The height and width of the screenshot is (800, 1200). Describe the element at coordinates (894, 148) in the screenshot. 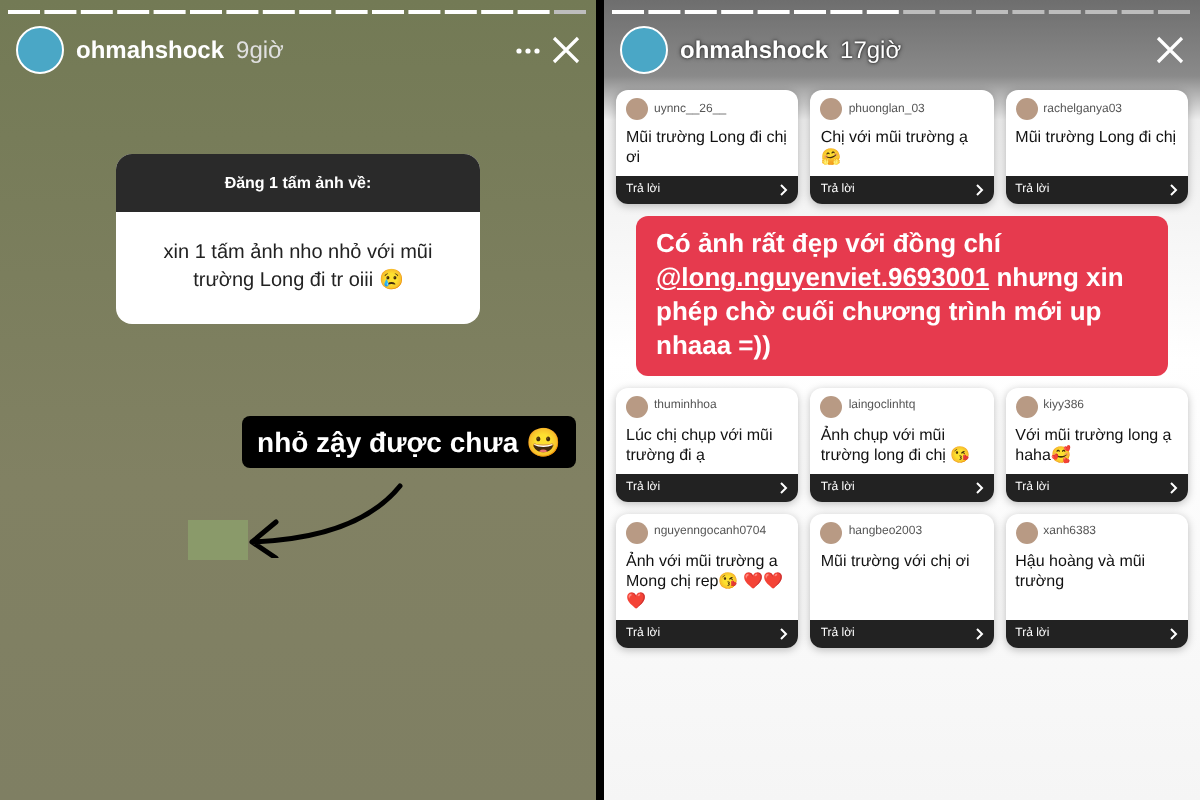

I see `reply-message: Chị với mũi trường ạ 🤗` at that location.